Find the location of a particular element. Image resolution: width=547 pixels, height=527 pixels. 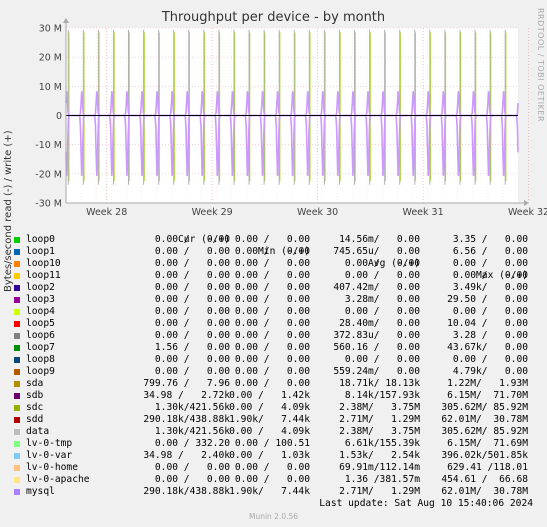

y-tick-label: -20 M is located at coordinates (48, 174).